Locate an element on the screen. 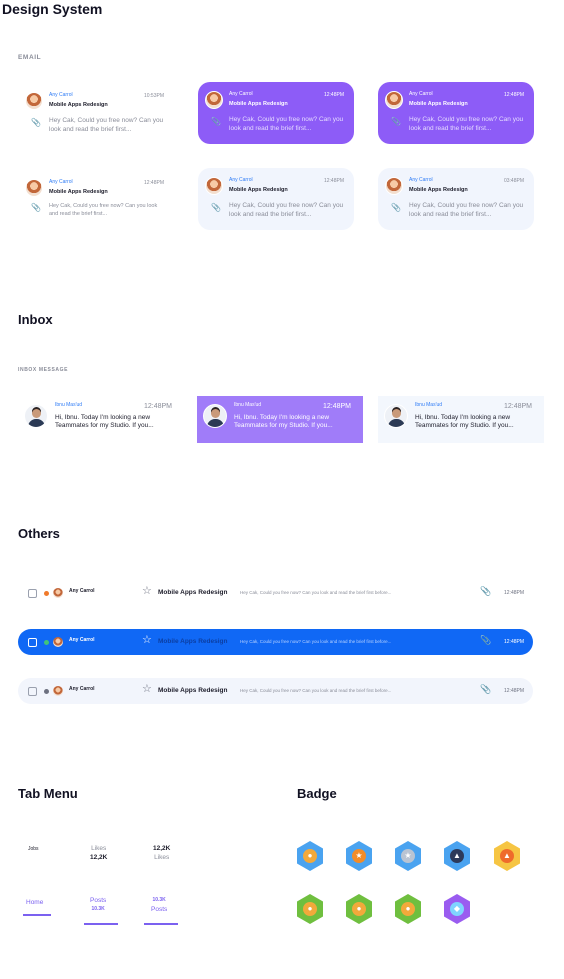  email-caption: EMAIL is located at coordinates (30, 57).